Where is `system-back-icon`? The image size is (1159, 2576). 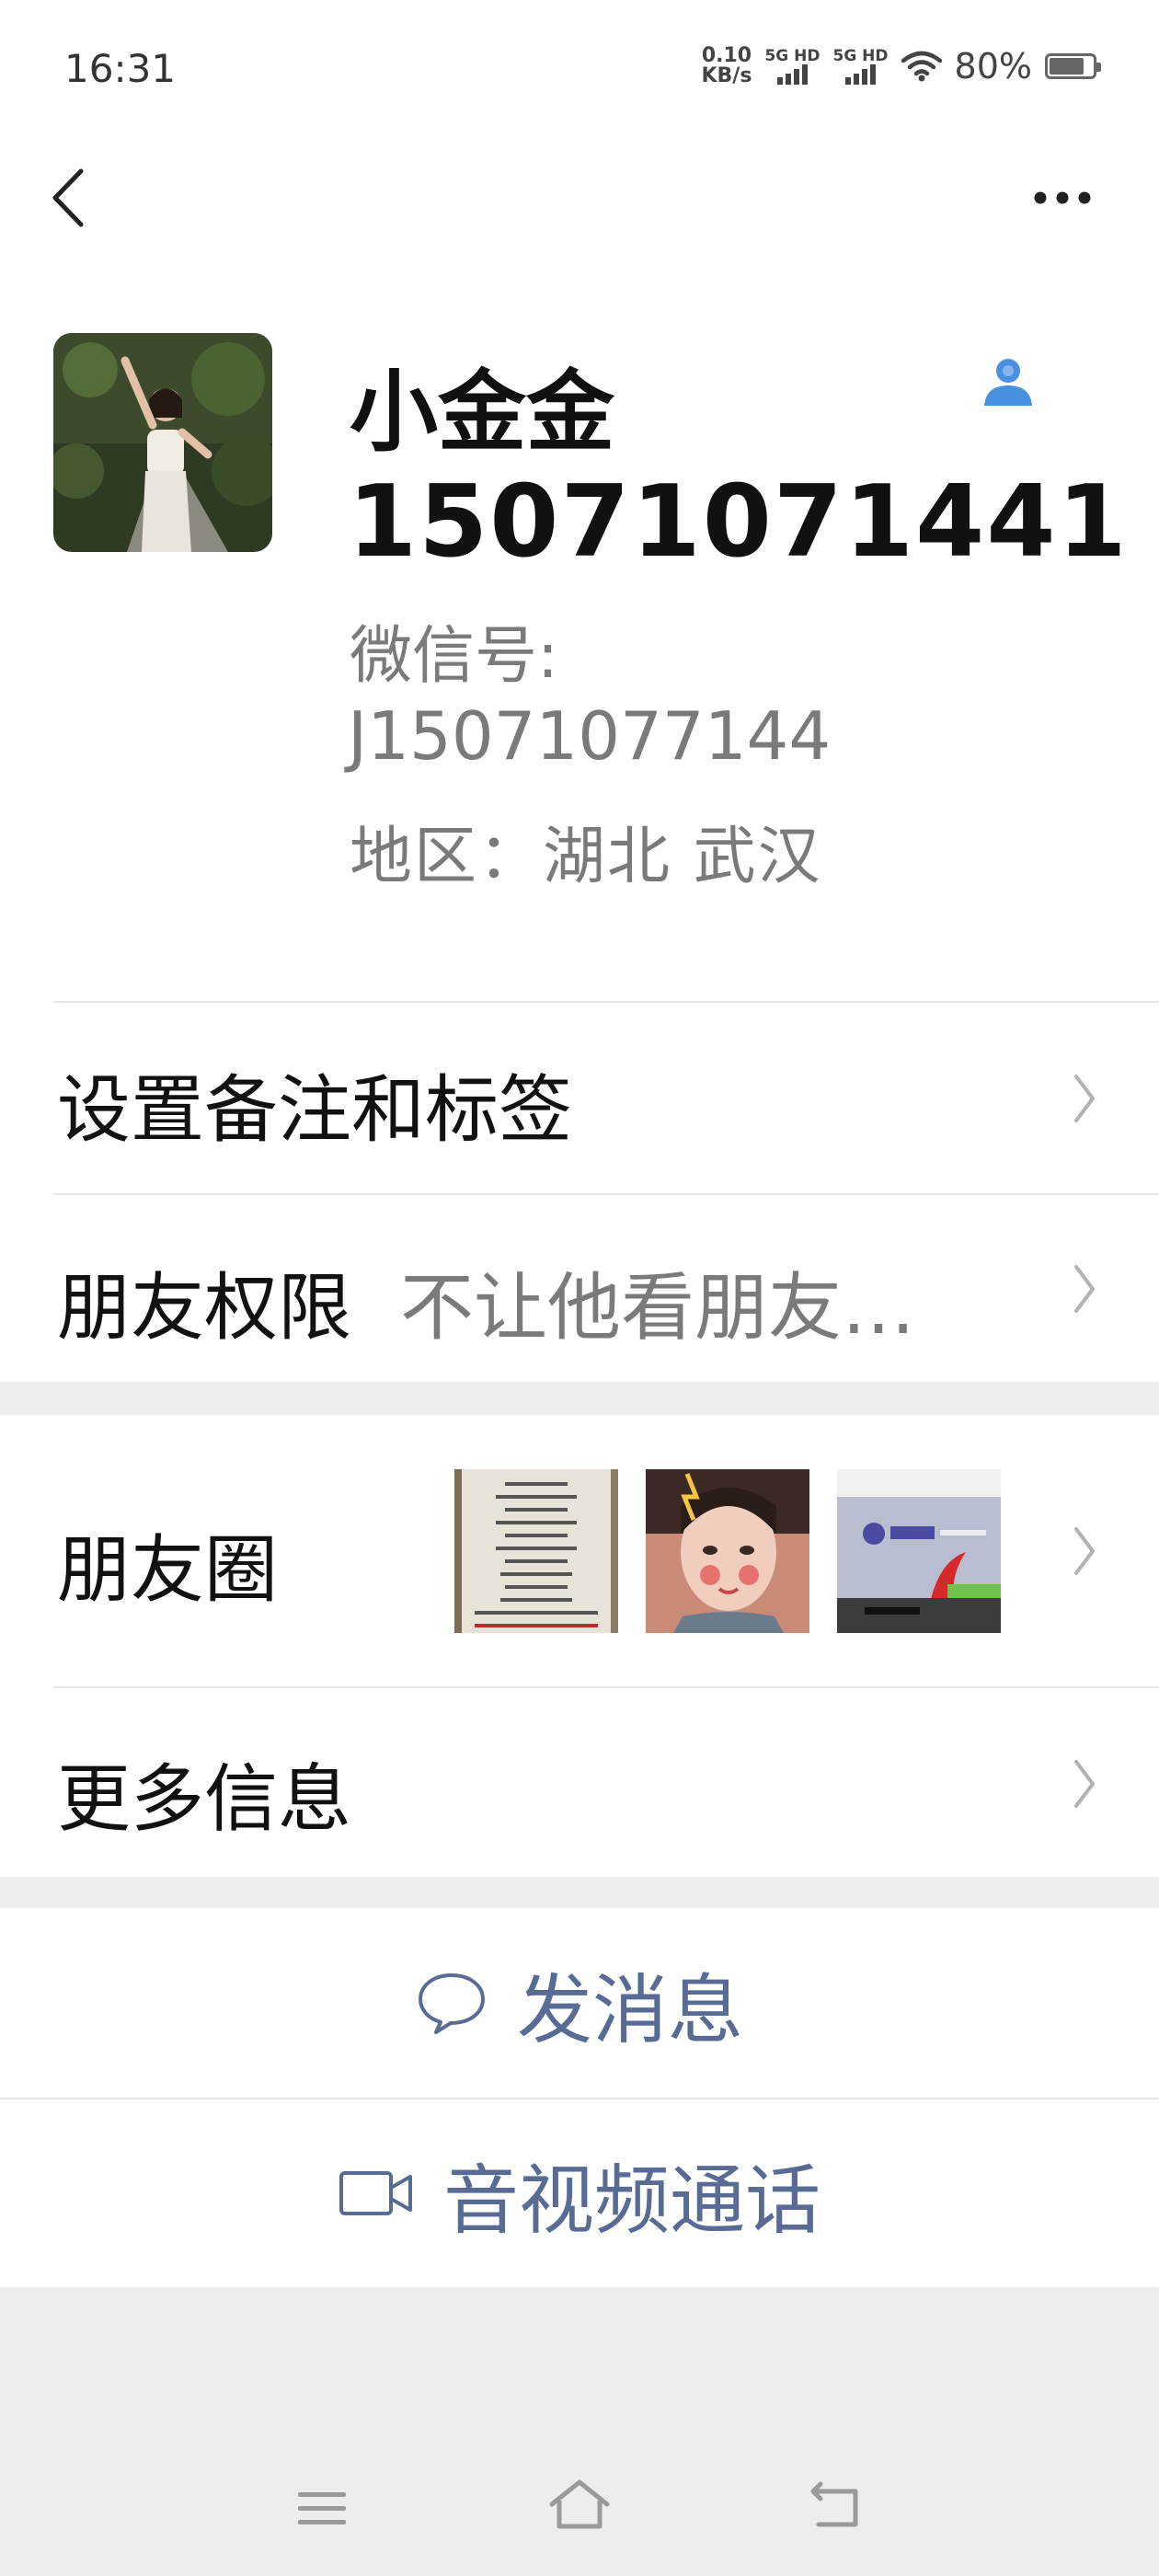
system-back-icon is located at coordinates (837, 2504).